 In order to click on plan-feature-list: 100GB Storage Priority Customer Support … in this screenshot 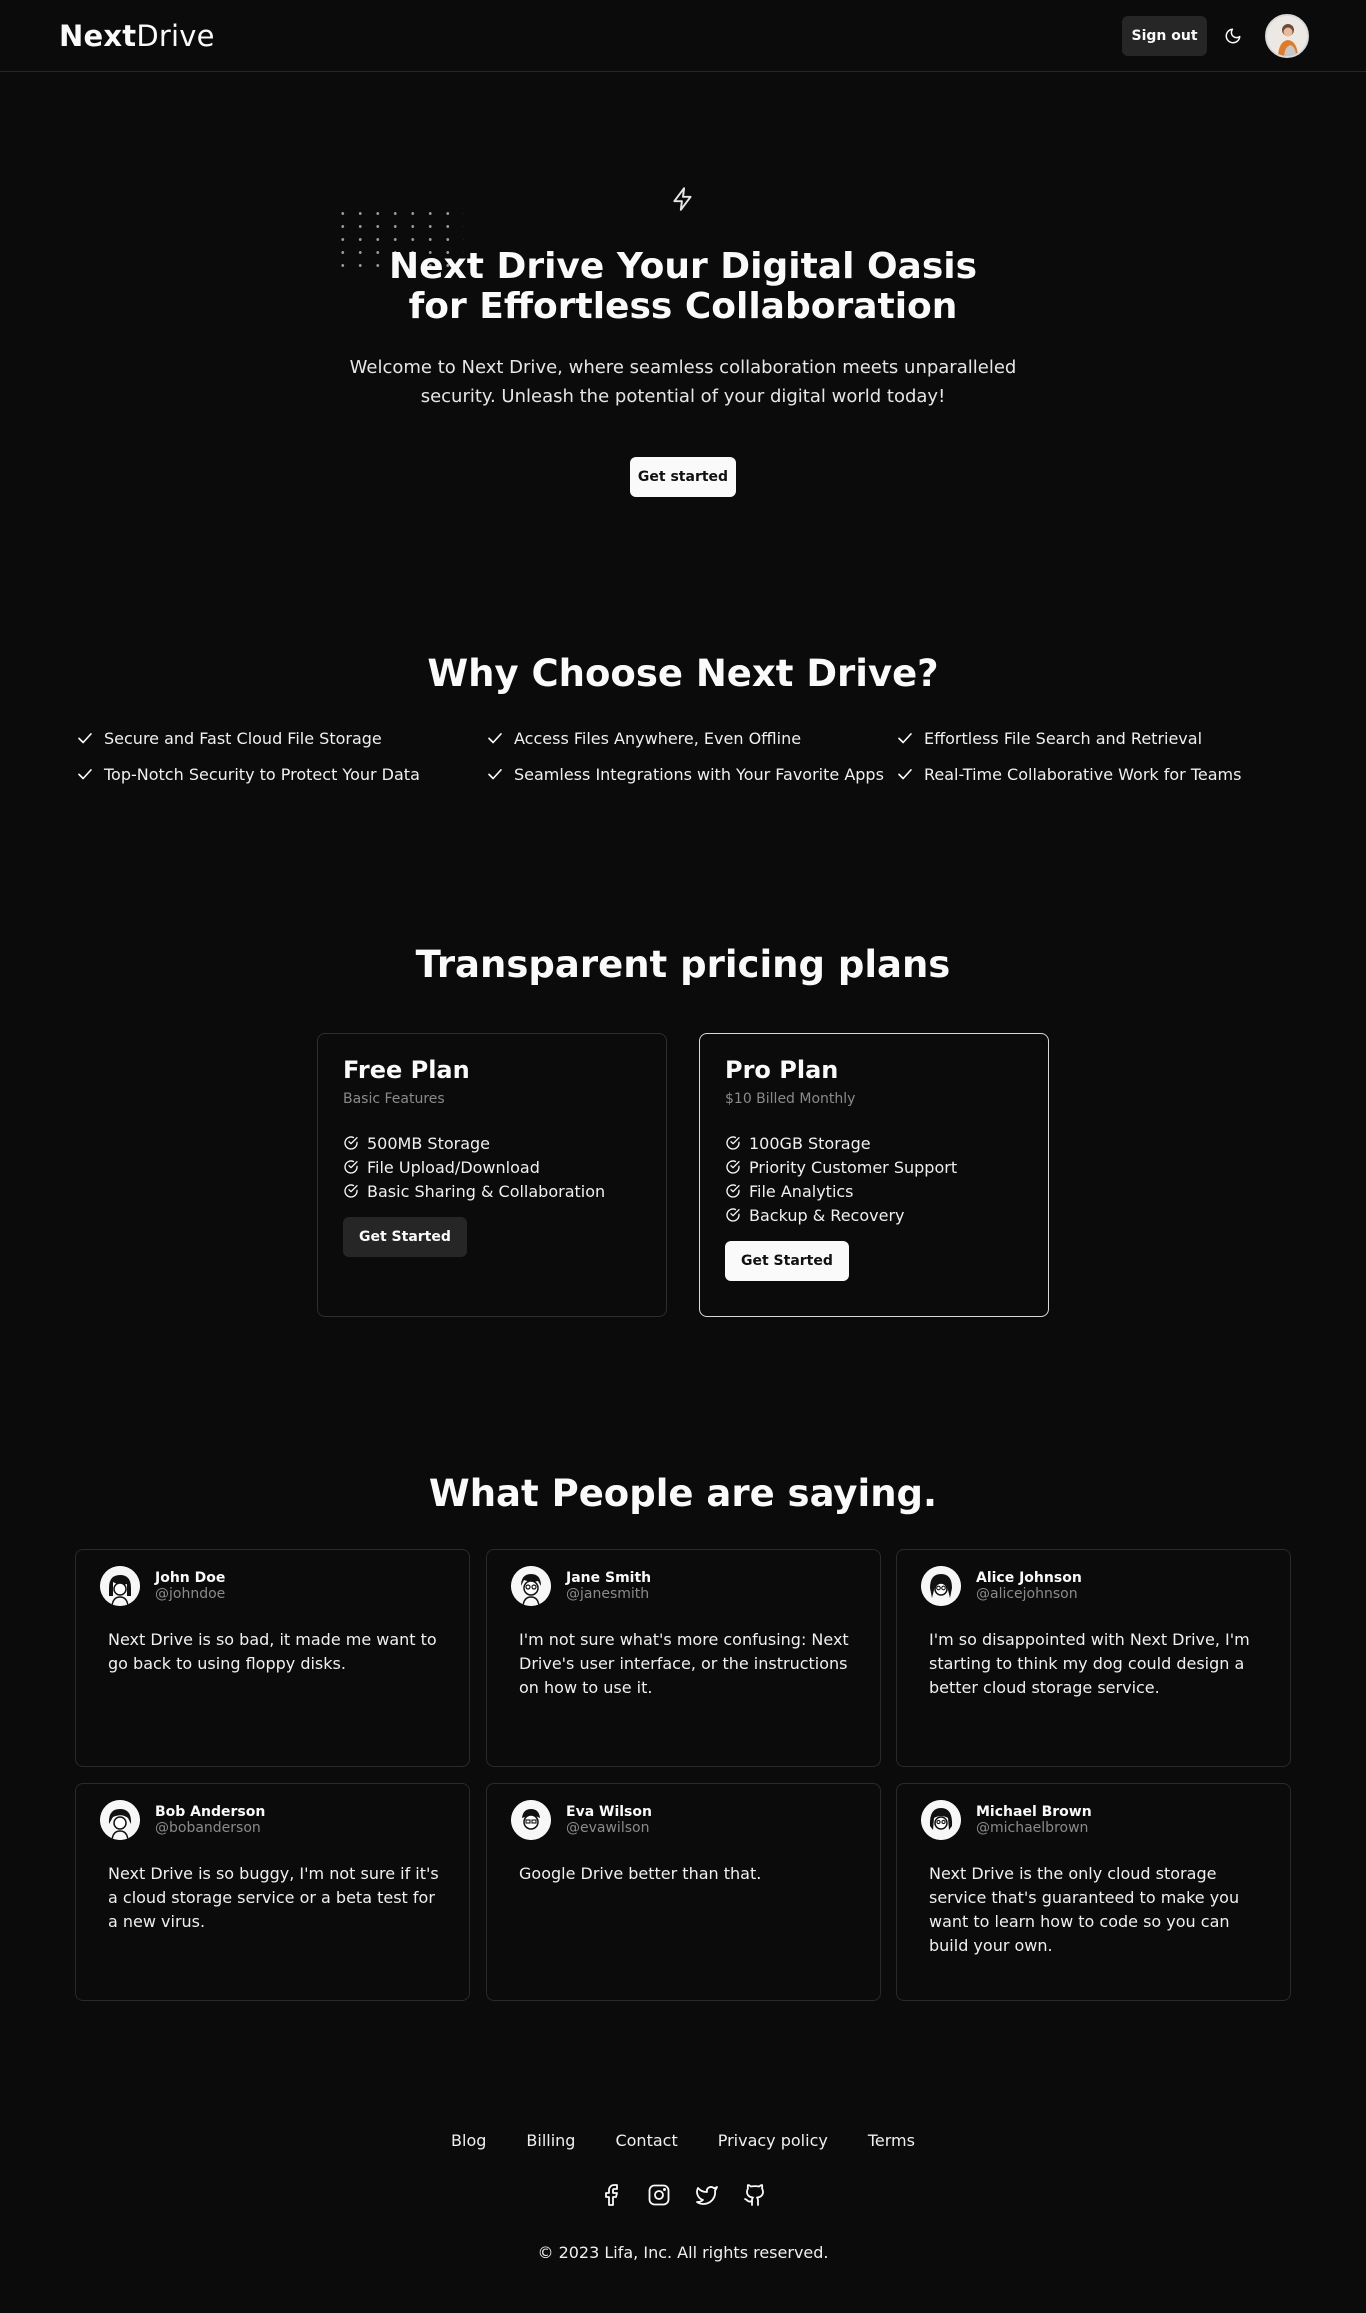, I will do `click(874, 1179)`.